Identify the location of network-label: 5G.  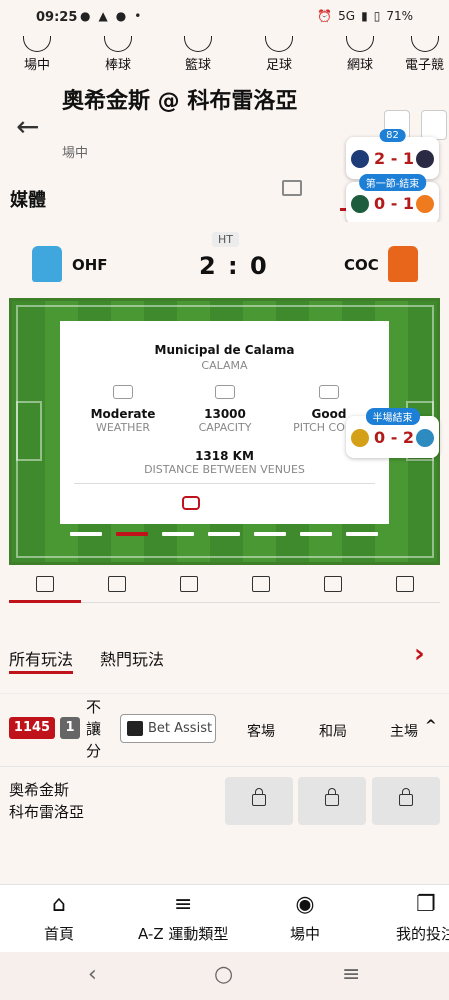
(347, 16).